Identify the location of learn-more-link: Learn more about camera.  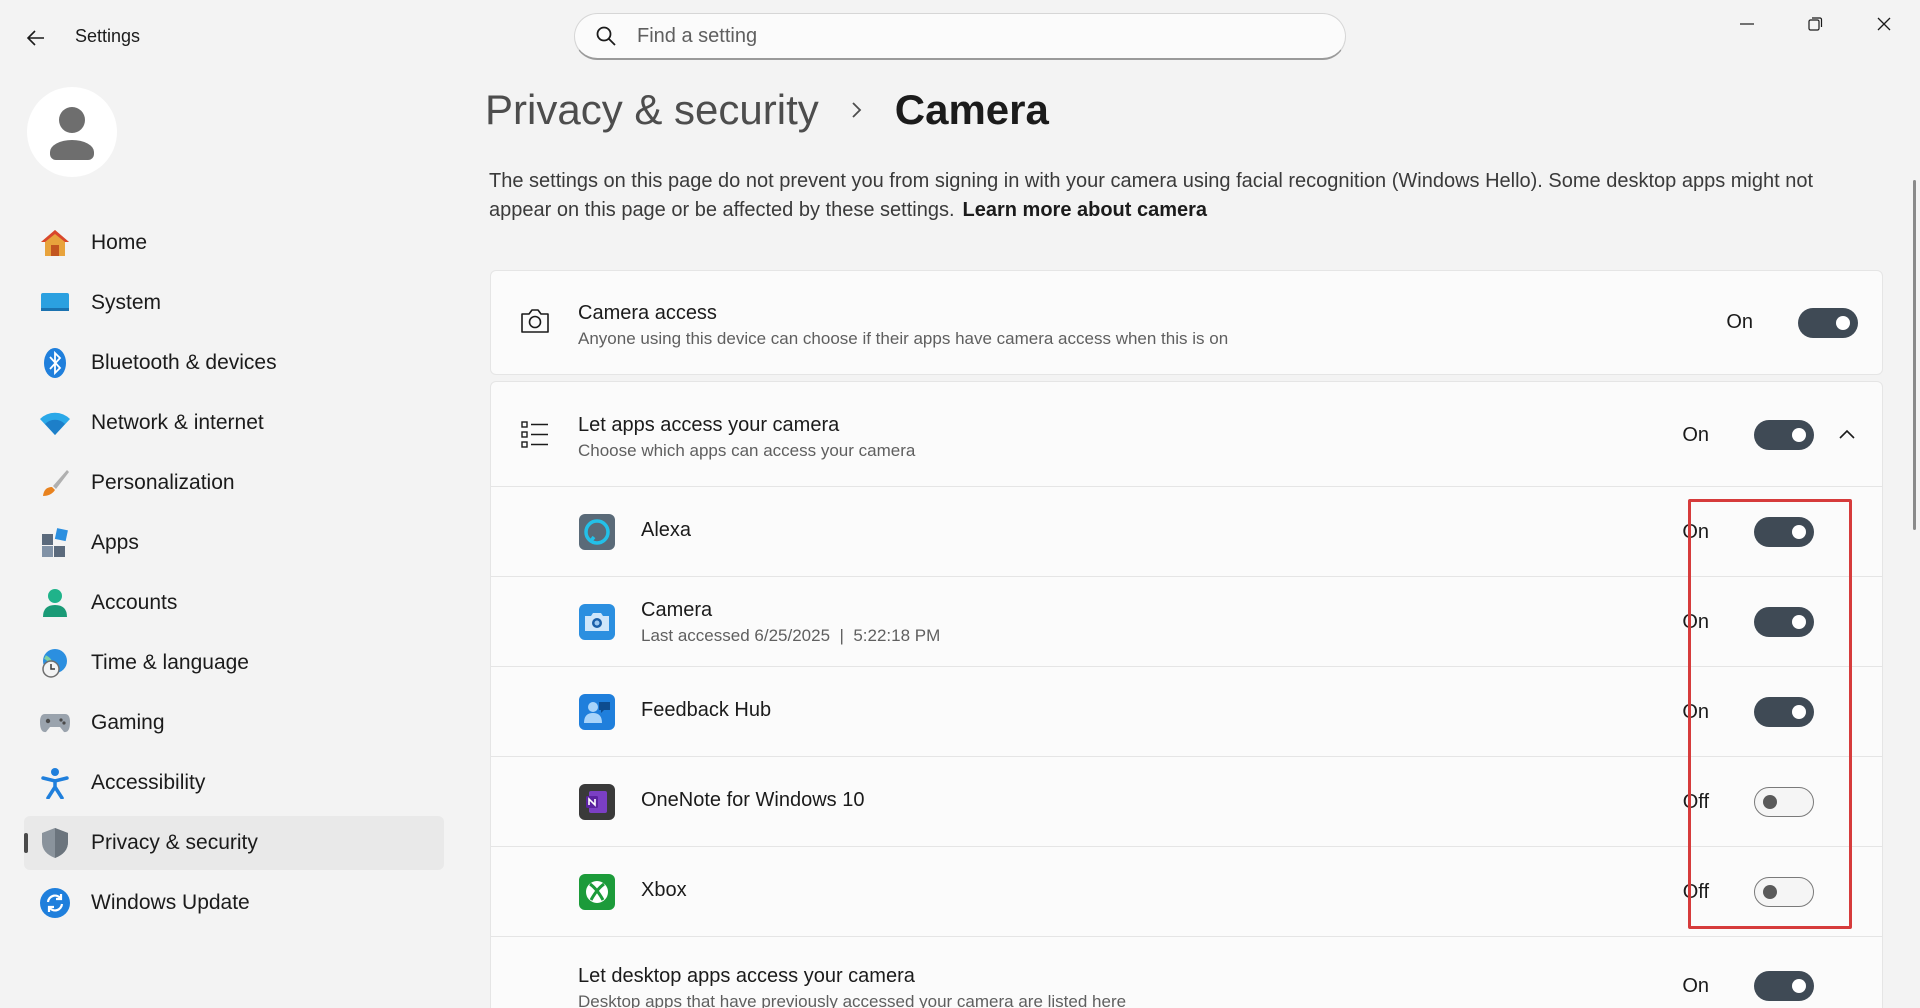
(1085, 210).